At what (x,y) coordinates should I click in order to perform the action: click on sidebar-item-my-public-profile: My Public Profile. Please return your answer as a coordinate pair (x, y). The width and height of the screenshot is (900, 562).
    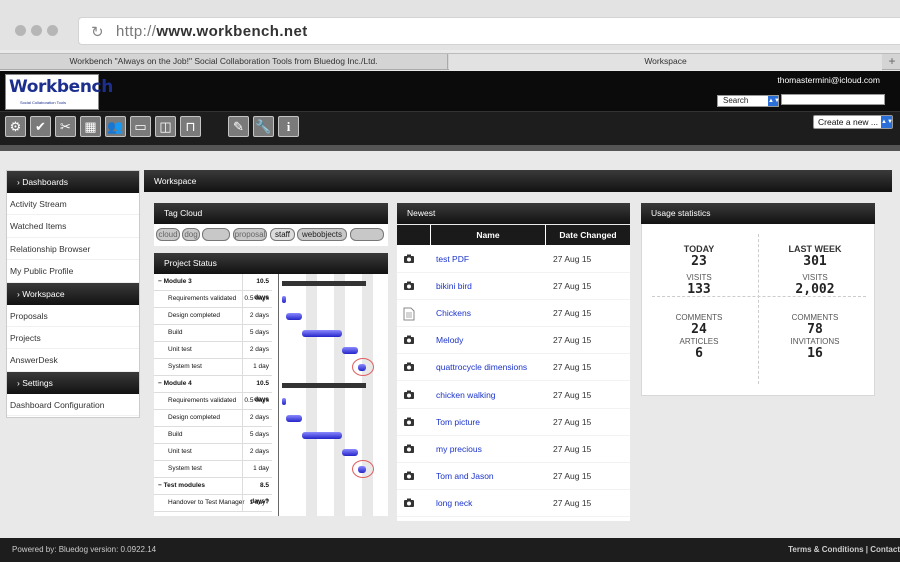
    Looking at the image, I should click on (73, 271).